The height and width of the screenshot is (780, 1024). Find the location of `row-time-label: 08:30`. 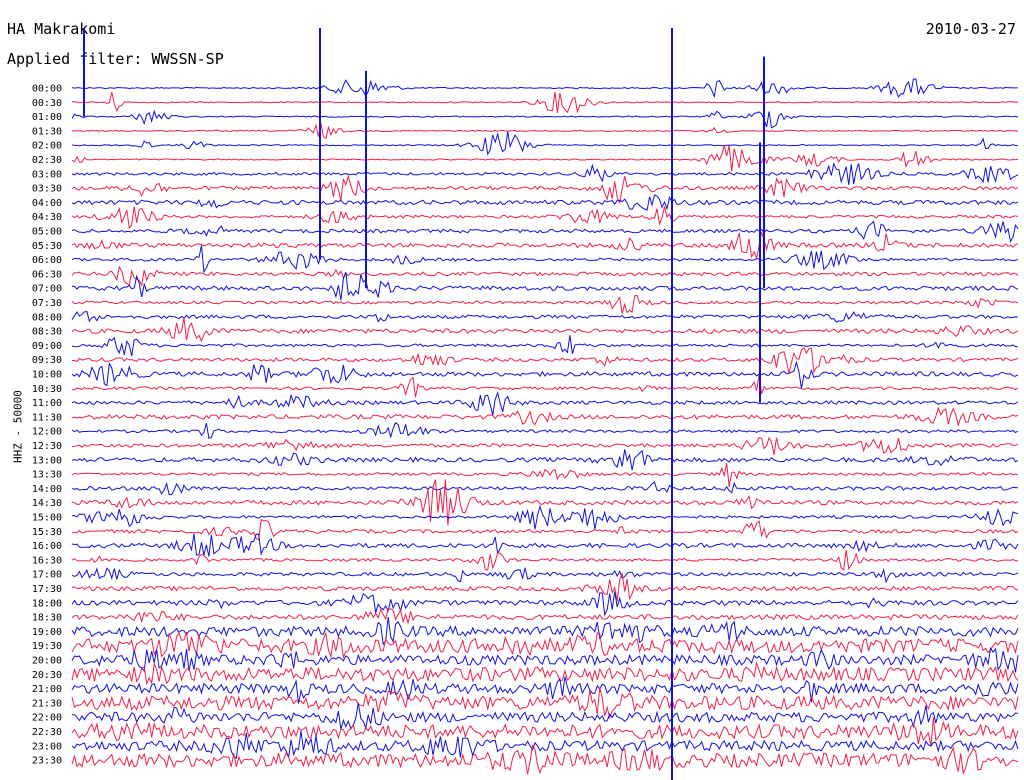

row-time-label: 08:30 is located at coordinates (47, 332).